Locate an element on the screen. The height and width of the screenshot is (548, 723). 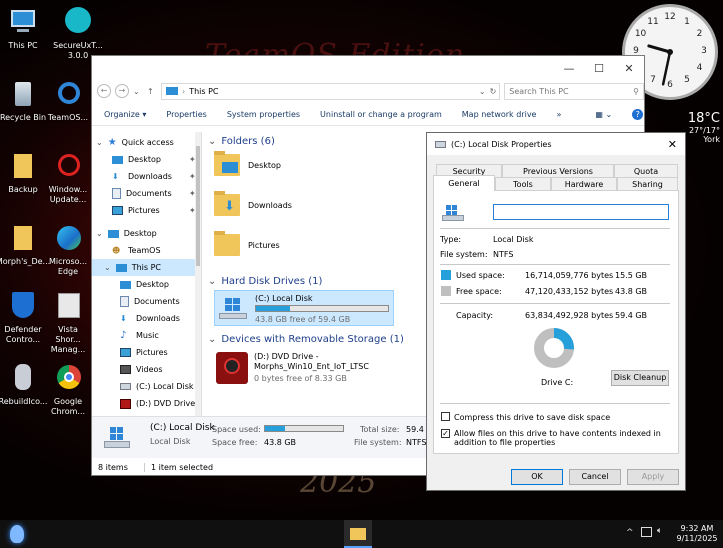
address-dropdown-icon: ⌄ is located at coordinates (482, 91).